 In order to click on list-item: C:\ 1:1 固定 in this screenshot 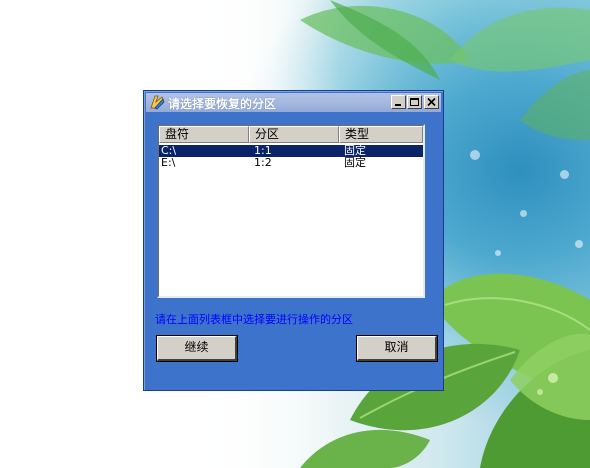, I will do `click(291, 151)`.